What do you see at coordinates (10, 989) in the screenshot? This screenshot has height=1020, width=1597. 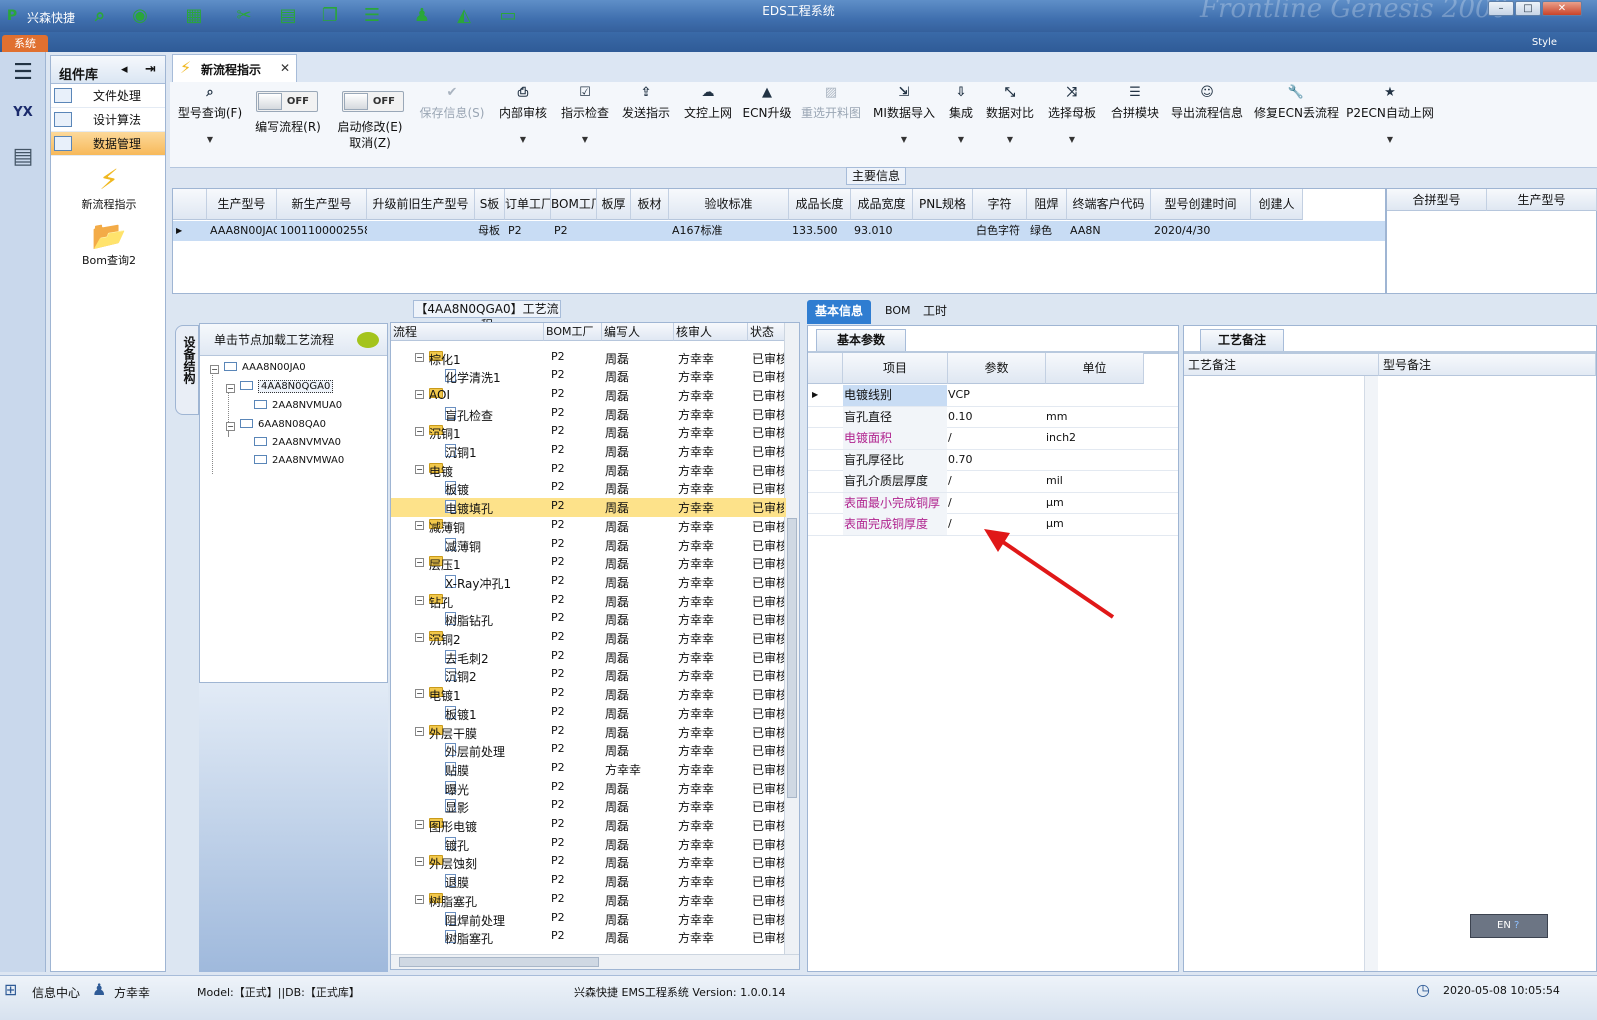 I see `windows-icon: ⊞` at bounding box center [10, 989].